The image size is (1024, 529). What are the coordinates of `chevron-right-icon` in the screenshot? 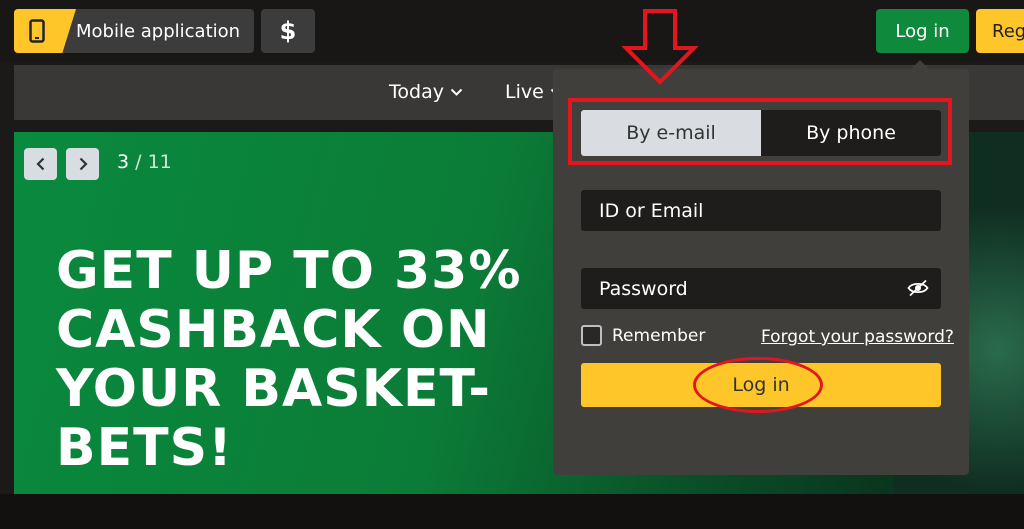 It's located at (83, 164).